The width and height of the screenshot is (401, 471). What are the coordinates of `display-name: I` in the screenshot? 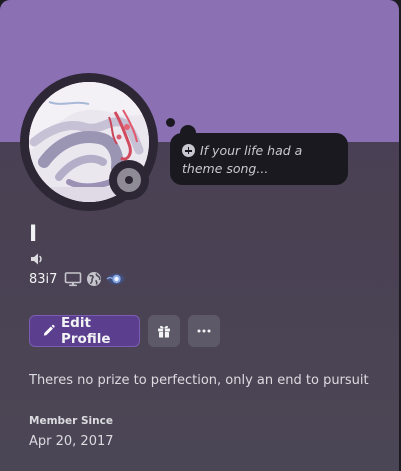 It's located at (33, 234).